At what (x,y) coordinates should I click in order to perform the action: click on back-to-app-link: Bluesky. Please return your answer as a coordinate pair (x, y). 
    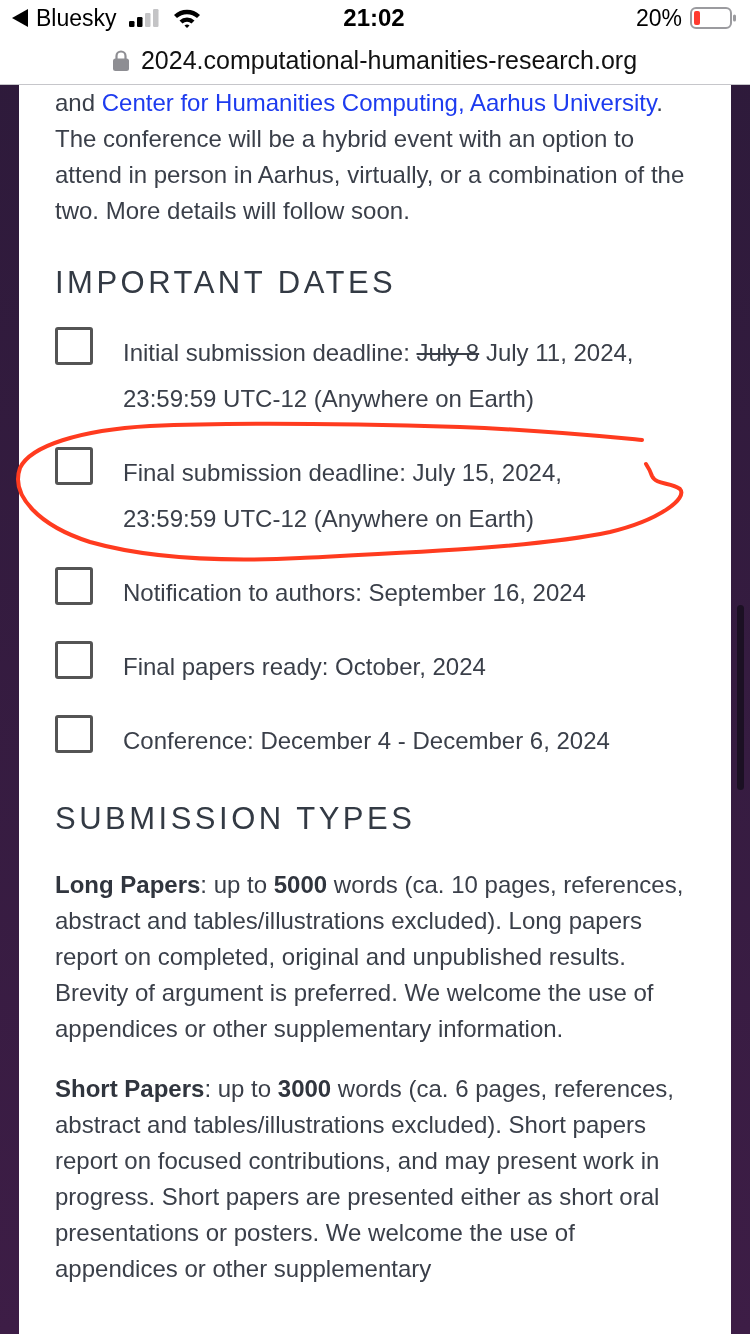
    Looking at the image, I should click on (76, 18).